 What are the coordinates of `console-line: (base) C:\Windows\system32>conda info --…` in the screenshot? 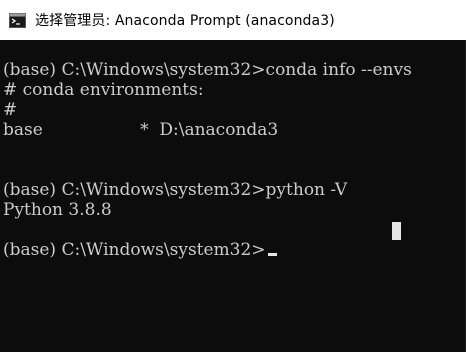 It's located at (207, 70).